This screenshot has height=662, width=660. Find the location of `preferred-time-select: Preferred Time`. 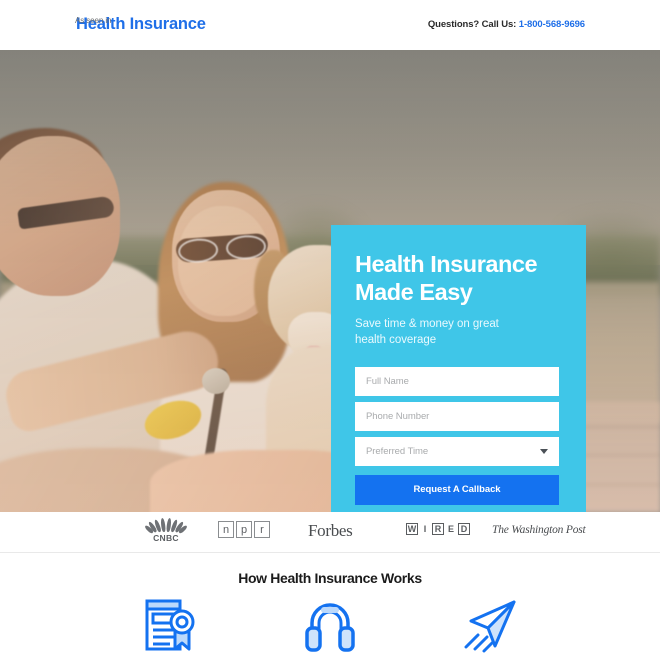

preferred-time-select: Preferred Time is located at coordinates (457, 451).